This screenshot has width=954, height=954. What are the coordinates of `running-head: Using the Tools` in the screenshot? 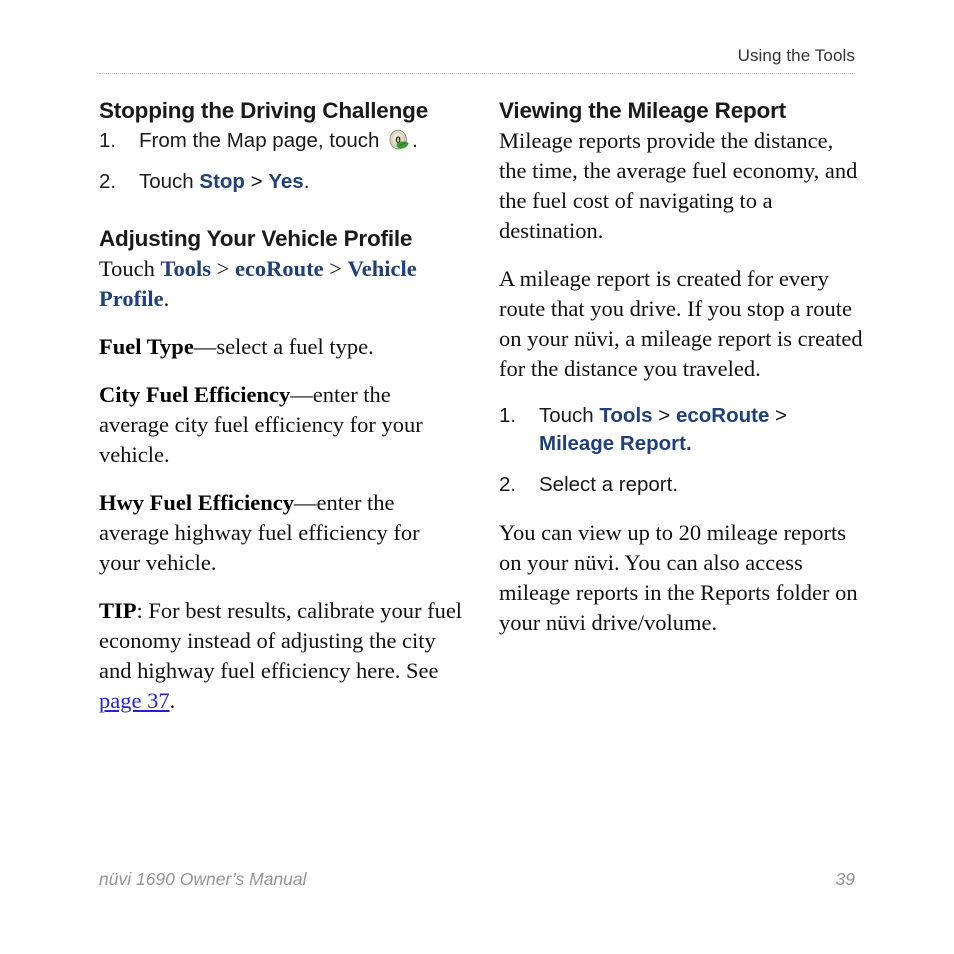 It's located at (796, 55).